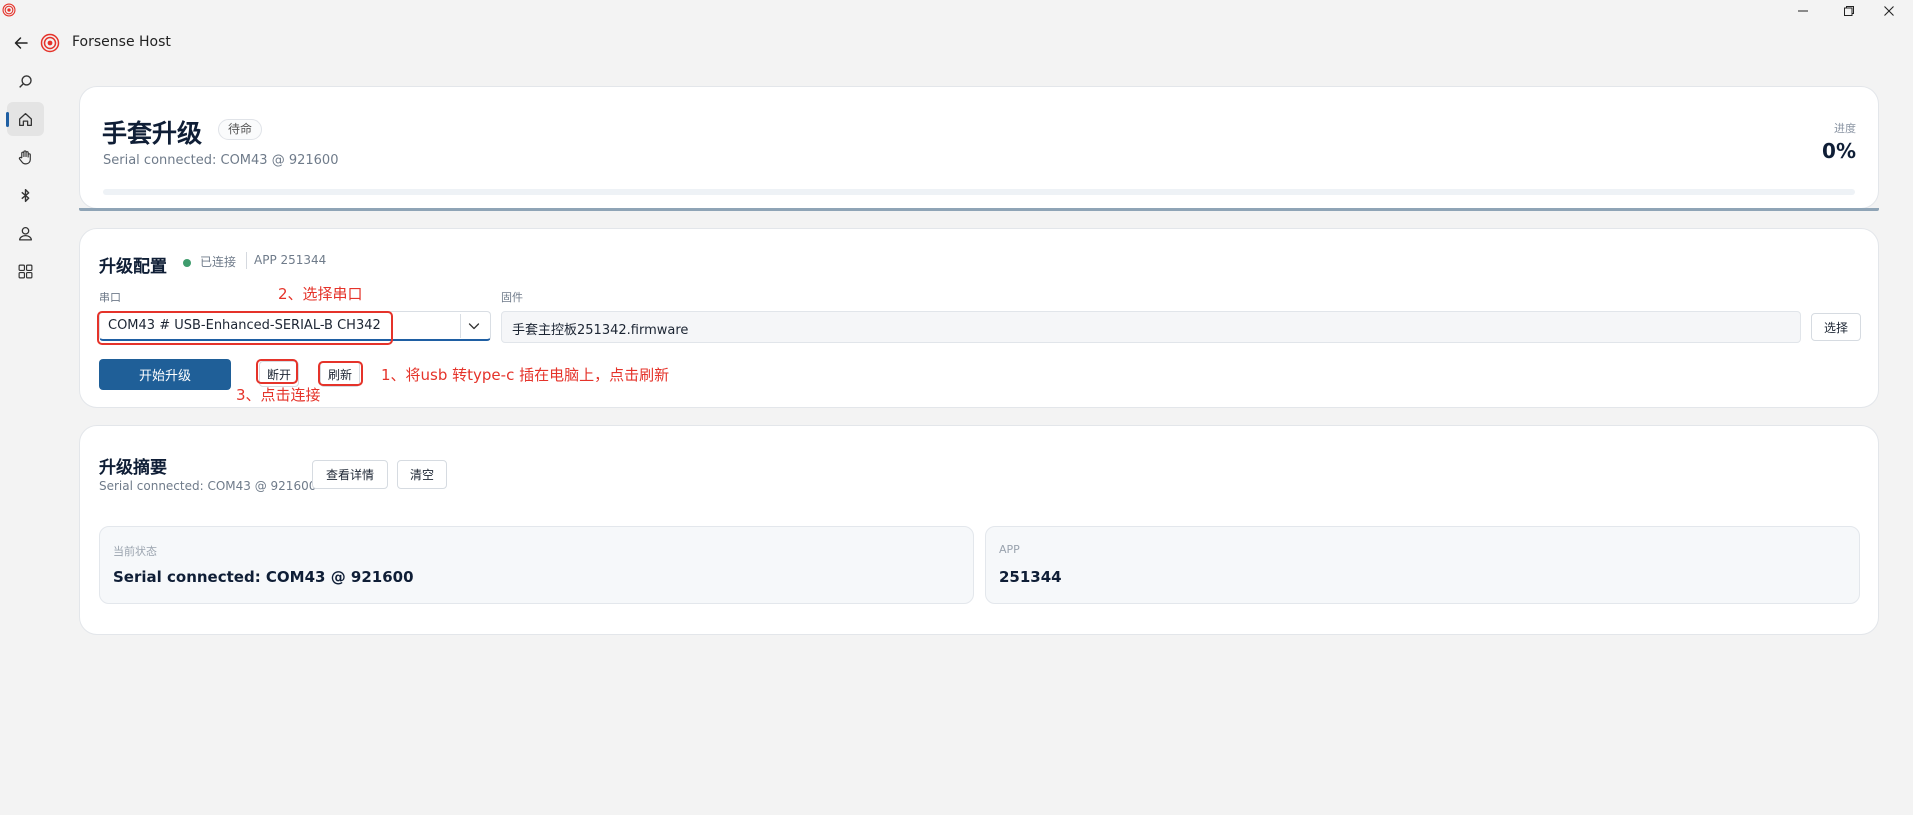 This screenshot has width=1913, height=815. What do you see at coordinates (340, 373) in the screenshot?
I see `annotation-box-refresh` at bounding box center [340, 373].